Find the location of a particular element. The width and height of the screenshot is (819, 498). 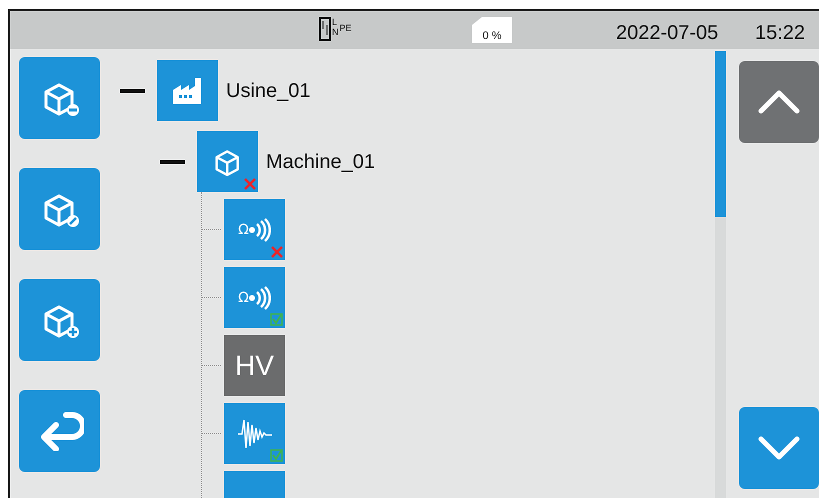

edit-button is located at coordinates (59, 209).